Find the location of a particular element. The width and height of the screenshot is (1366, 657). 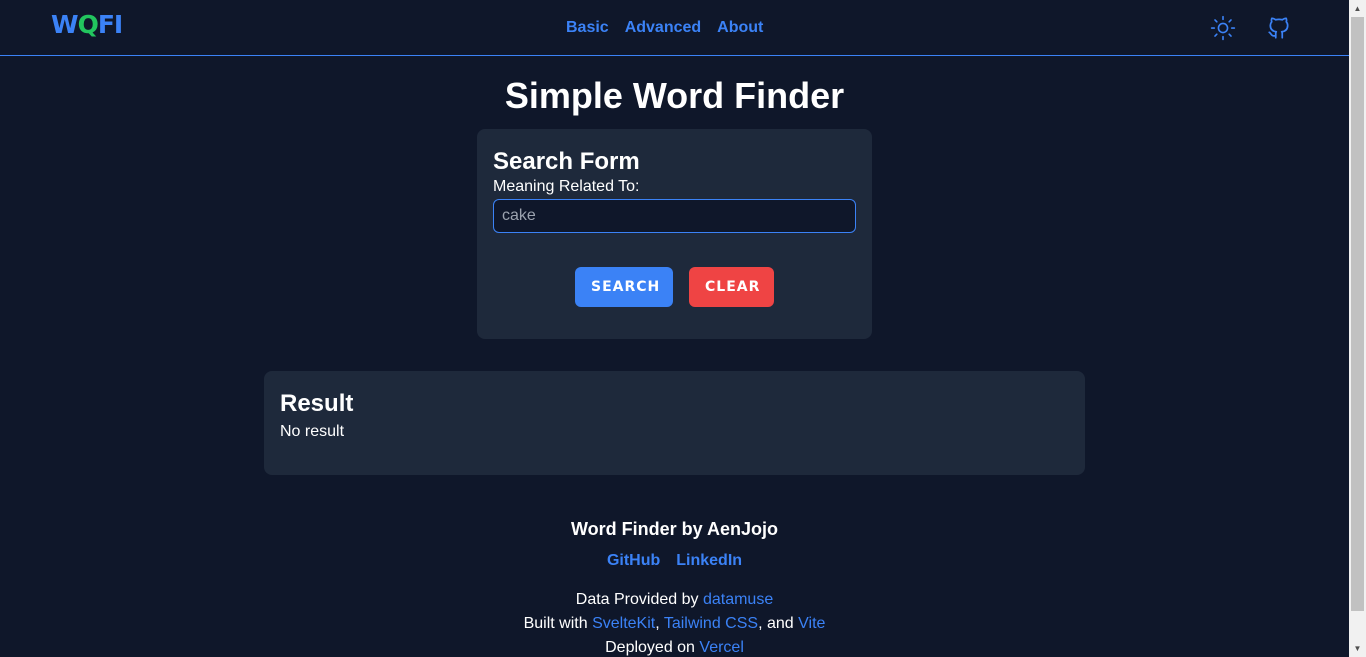

footer-title: Word Finder by AenJojo is located at coordinates (674, 529).